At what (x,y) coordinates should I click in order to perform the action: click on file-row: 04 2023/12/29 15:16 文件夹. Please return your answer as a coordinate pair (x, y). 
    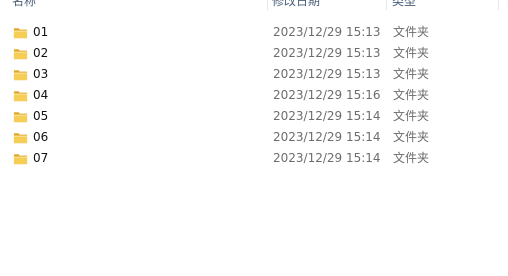
    Looking at the image, I should click on (254, 95).